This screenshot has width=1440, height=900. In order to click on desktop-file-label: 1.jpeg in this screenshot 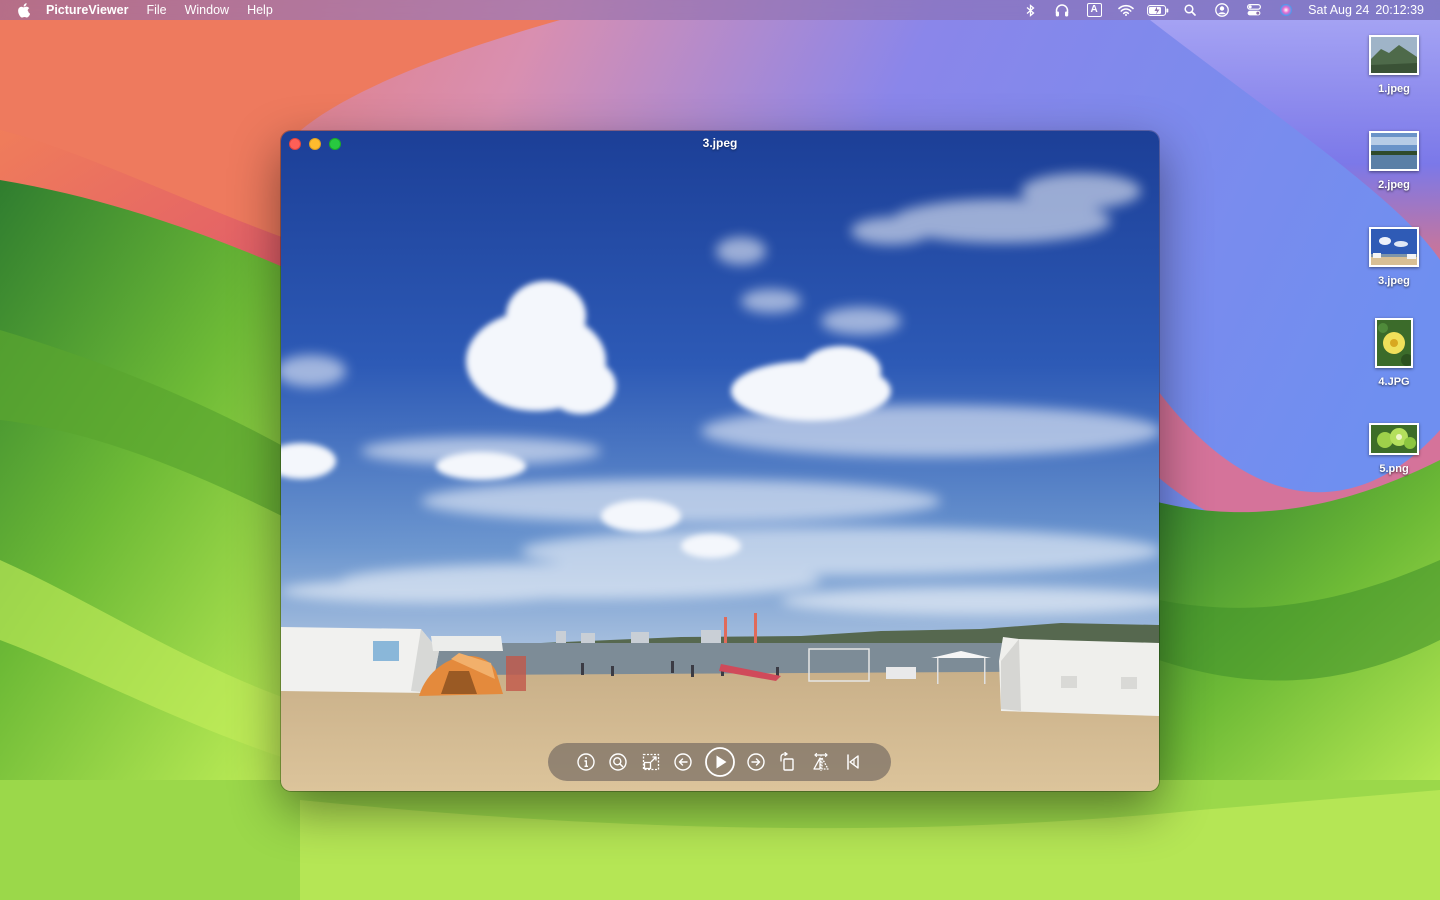, I will do `click(1394, 89)`.